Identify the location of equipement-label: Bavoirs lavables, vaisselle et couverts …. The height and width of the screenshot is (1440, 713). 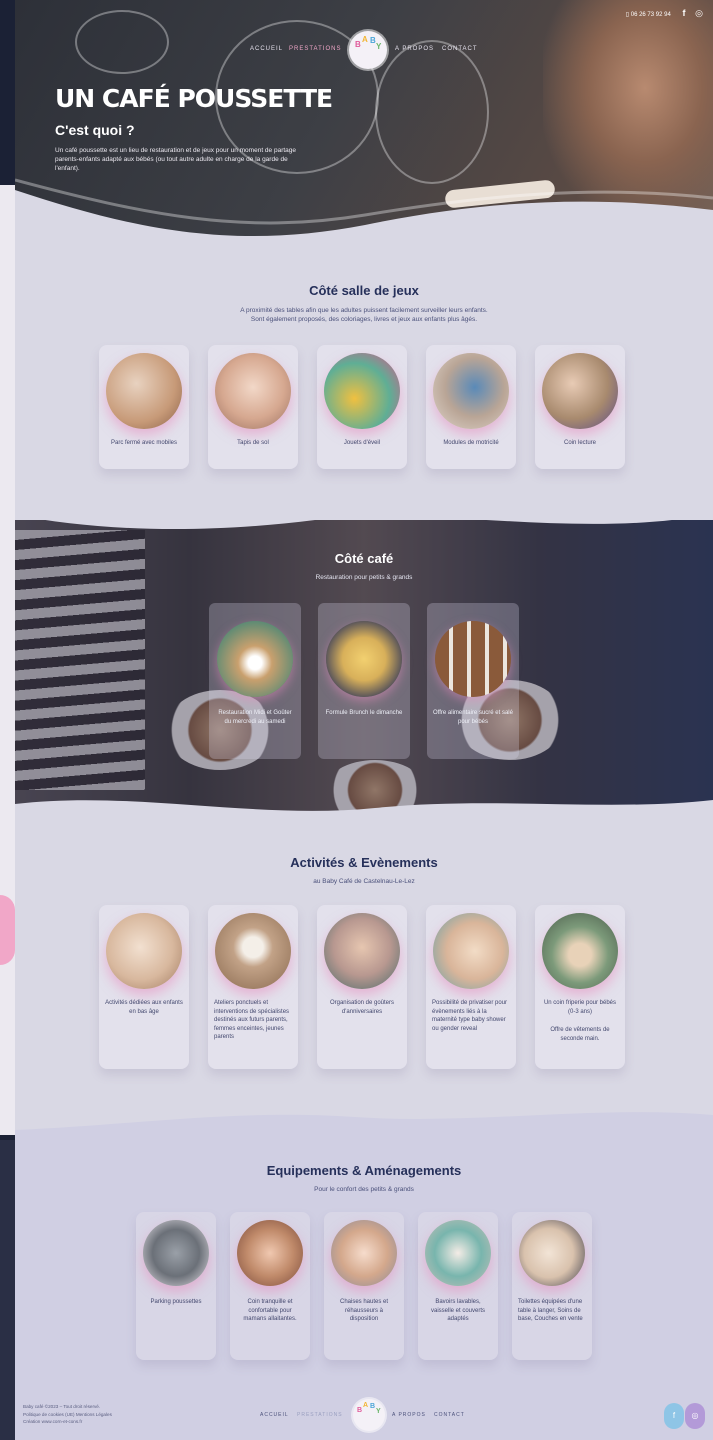
(458, 1310).